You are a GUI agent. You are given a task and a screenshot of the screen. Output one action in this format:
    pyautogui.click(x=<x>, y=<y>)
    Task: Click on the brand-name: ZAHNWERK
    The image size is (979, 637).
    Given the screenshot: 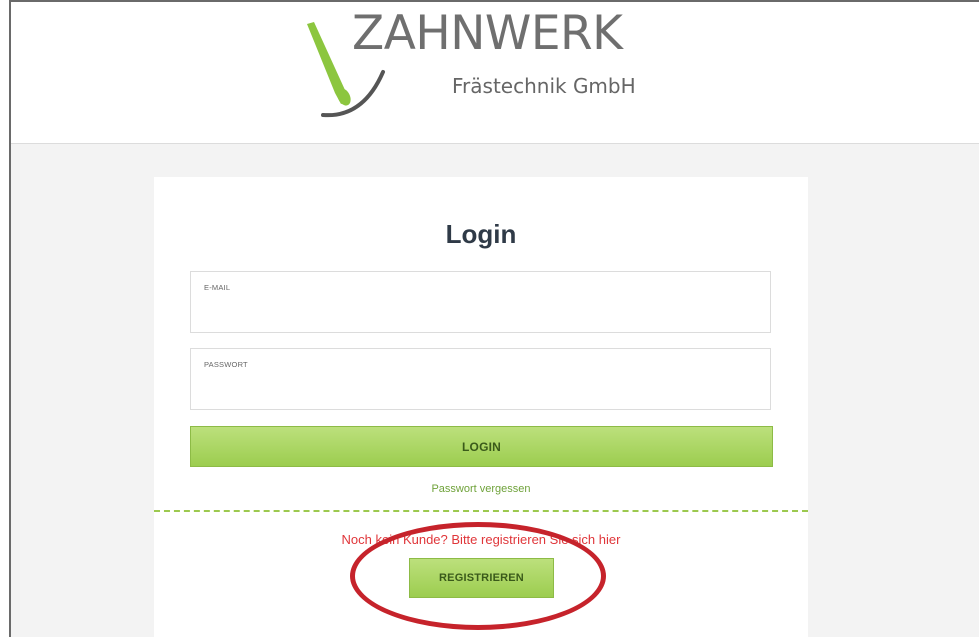 What is the action you would take?
    pyautogui.click(x=487, y=33)
    